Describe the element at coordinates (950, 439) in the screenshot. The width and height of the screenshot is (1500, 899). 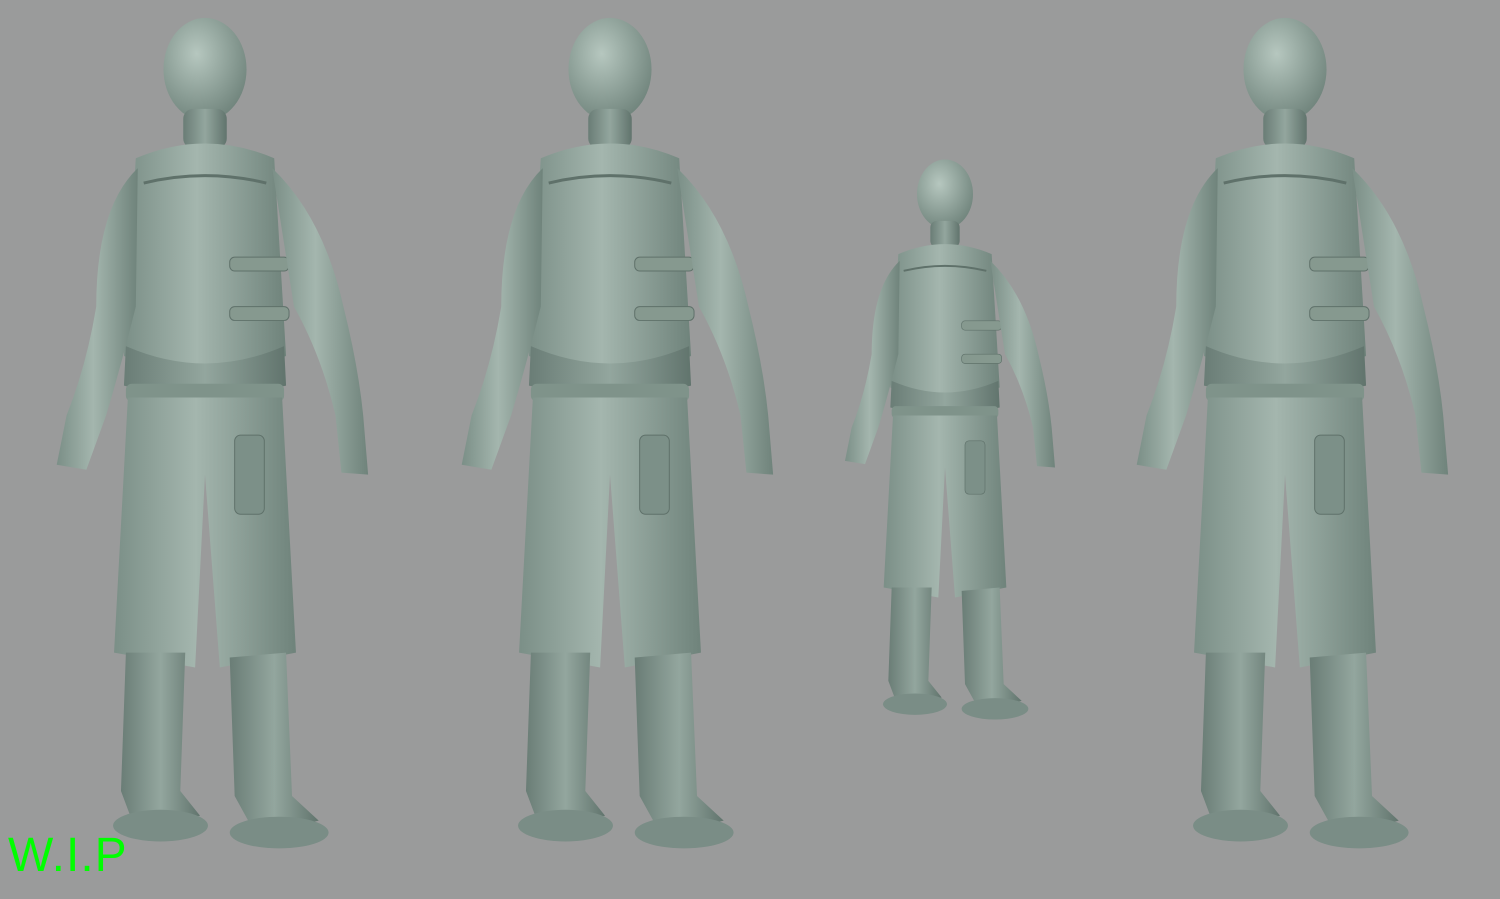
I see `figure-side` at that location.